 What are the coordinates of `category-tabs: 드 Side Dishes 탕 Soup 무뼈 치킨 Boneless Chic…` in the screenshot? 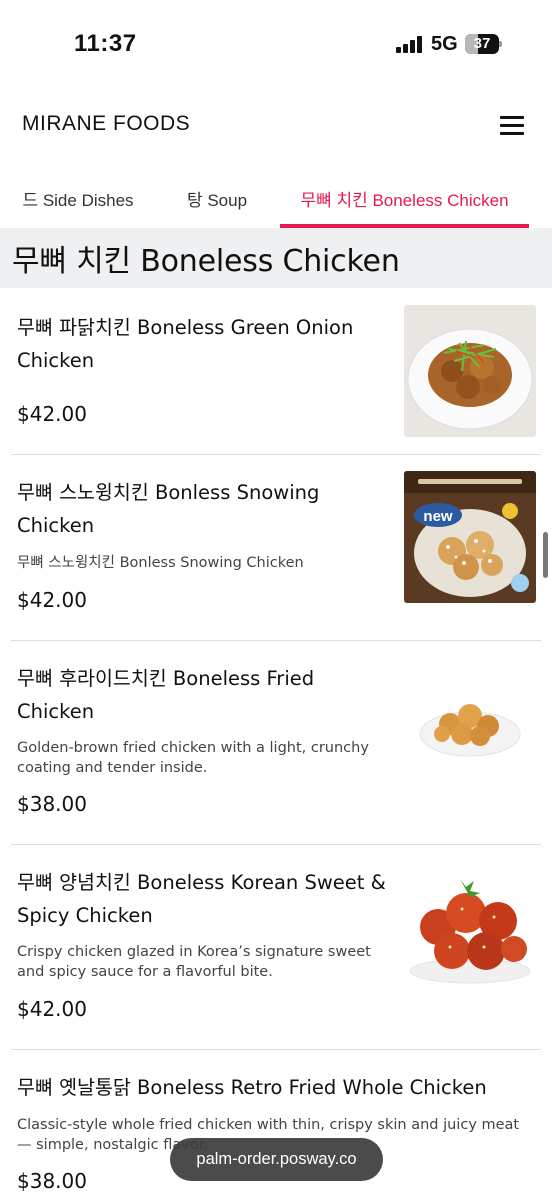 It's located at (276, 200).